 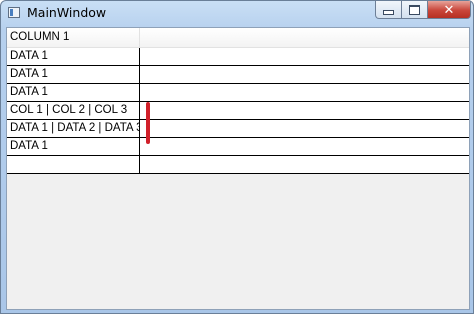 I want to click on table-row: COL 1 | COL 2 | COL 3, so click(x=238, y=111).